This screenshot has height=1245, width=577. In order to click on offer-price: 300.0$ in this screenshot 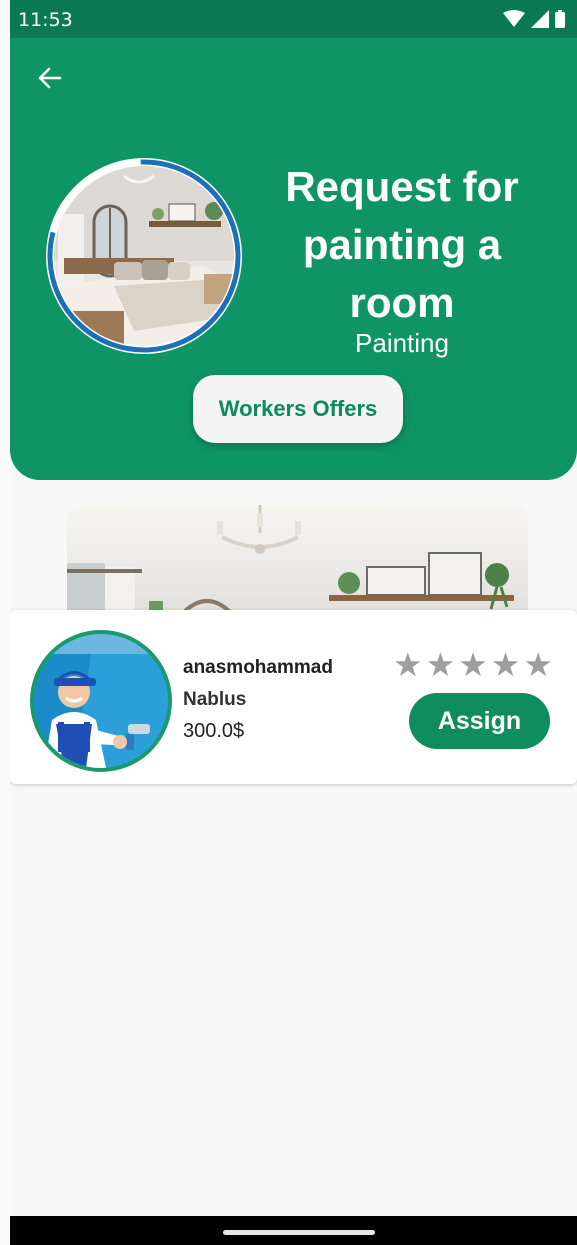, I will do `click(214, 731)`.